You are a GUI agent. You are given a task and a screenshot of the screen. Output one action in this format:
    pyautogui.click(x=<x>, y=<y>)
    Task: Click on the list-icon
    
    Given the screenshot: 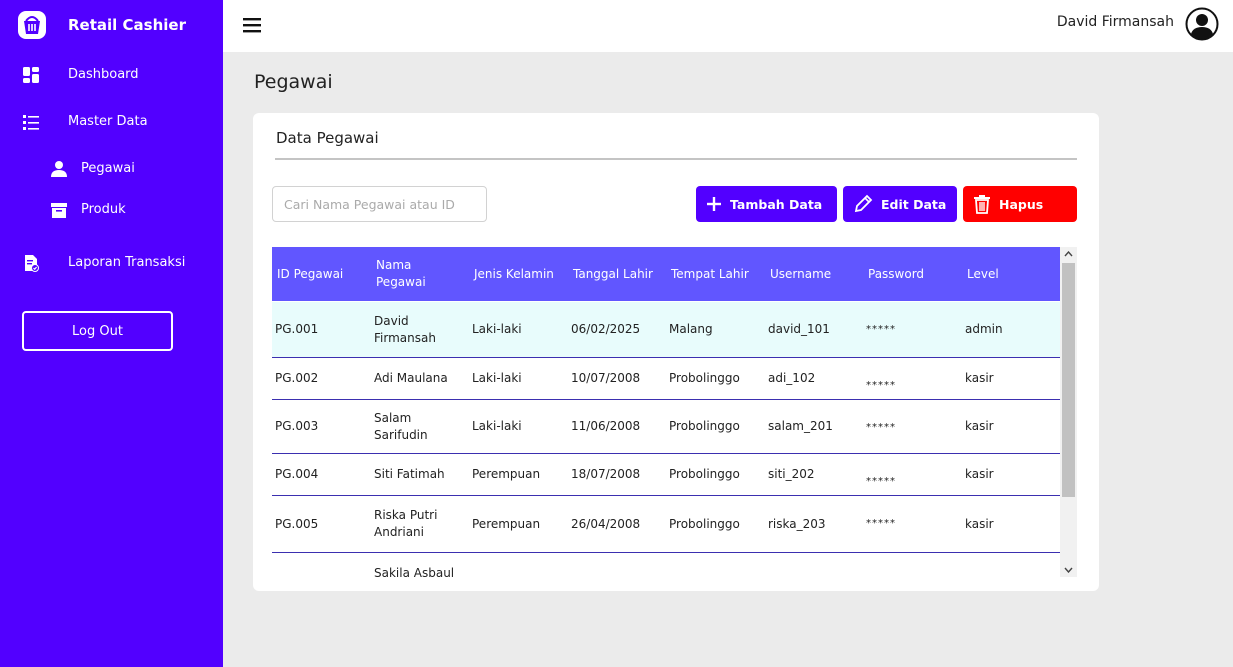 What is the action you would take?
    pyautogui.click(x=31, y=122)
    